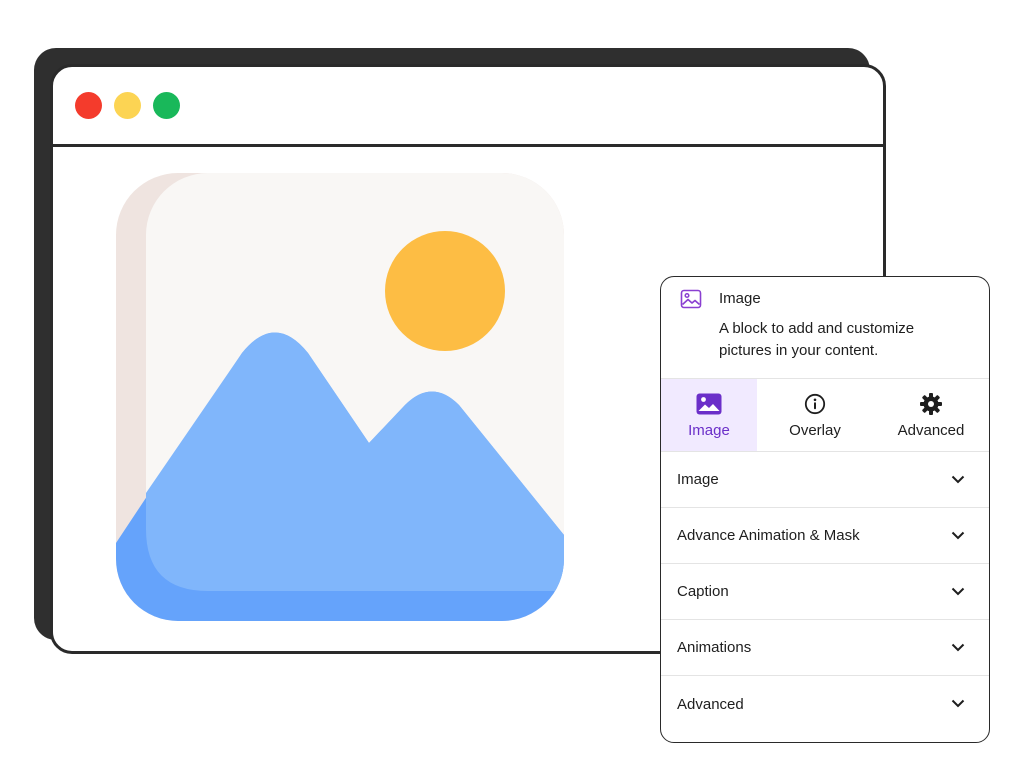  What do you see at coordinates (127, 105) in the screenshot?
I see `minimize-window-button` at bounding box center [127, 105].